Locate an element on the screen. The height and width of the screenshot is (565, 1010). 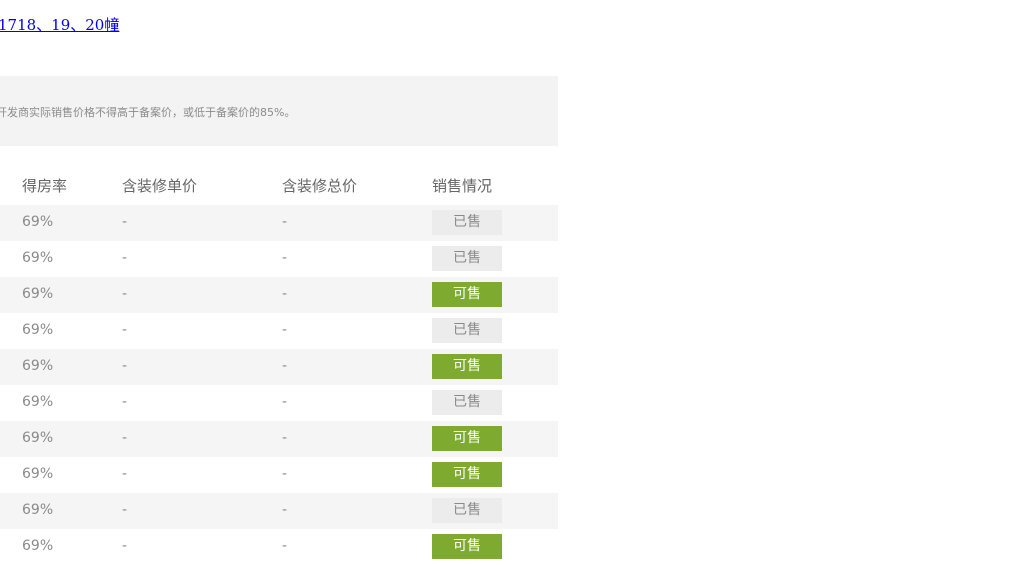
header-rate: 得房率 is located at coordinates (45, 186).